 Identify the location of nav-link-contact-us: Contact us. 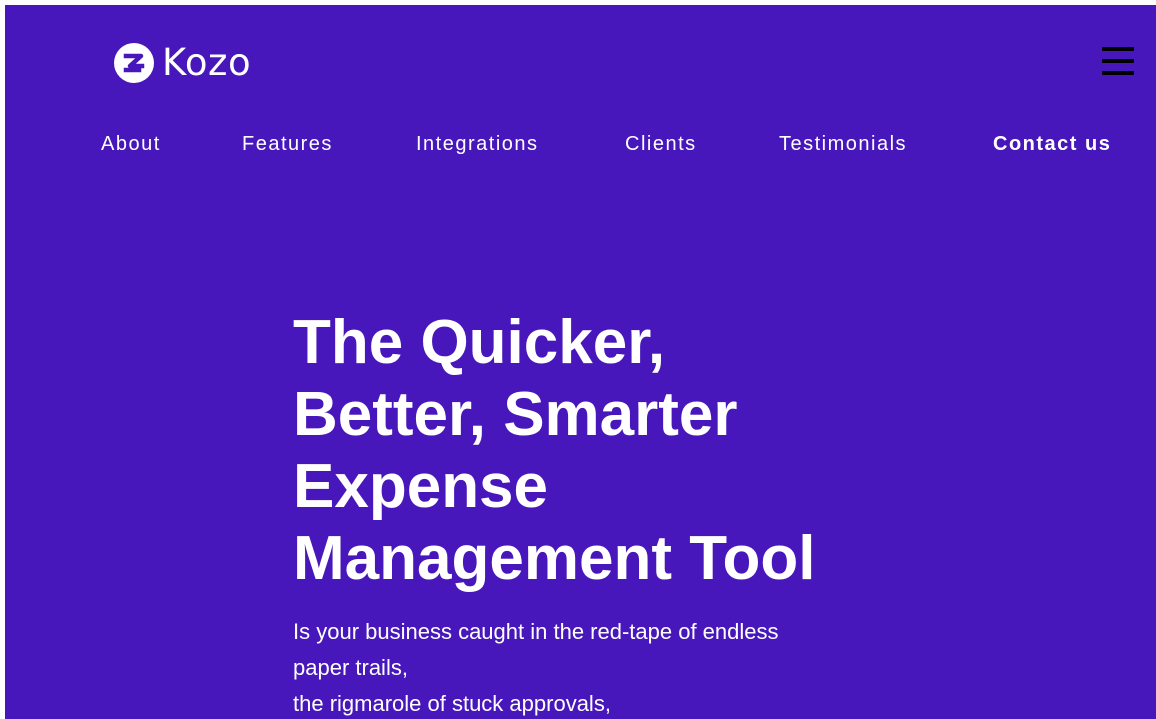
(1052, 144).